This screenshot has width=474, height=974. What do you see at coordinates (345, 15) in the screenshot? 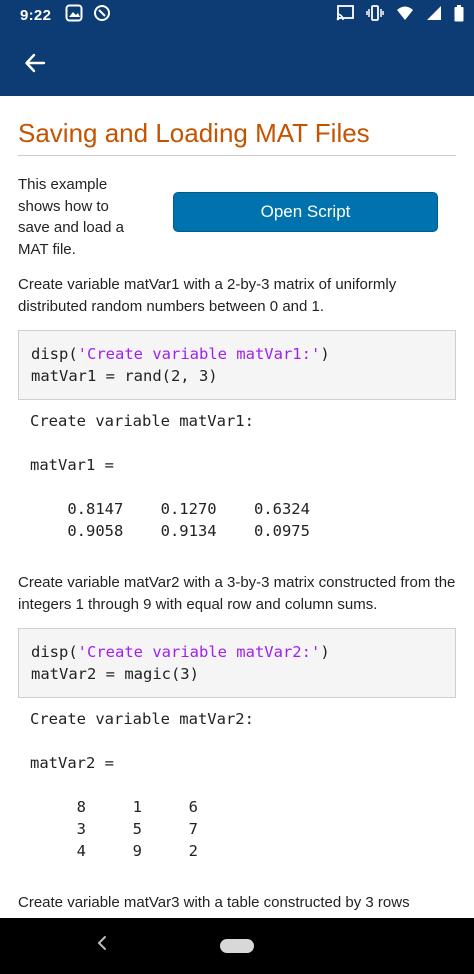
I see `cast-icon` at bounding box center [345, 15].